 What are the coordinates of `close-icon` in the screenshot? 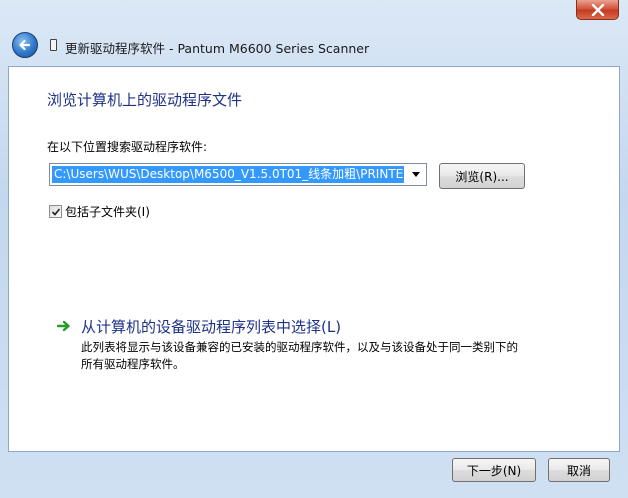 It's located at (597, 9).